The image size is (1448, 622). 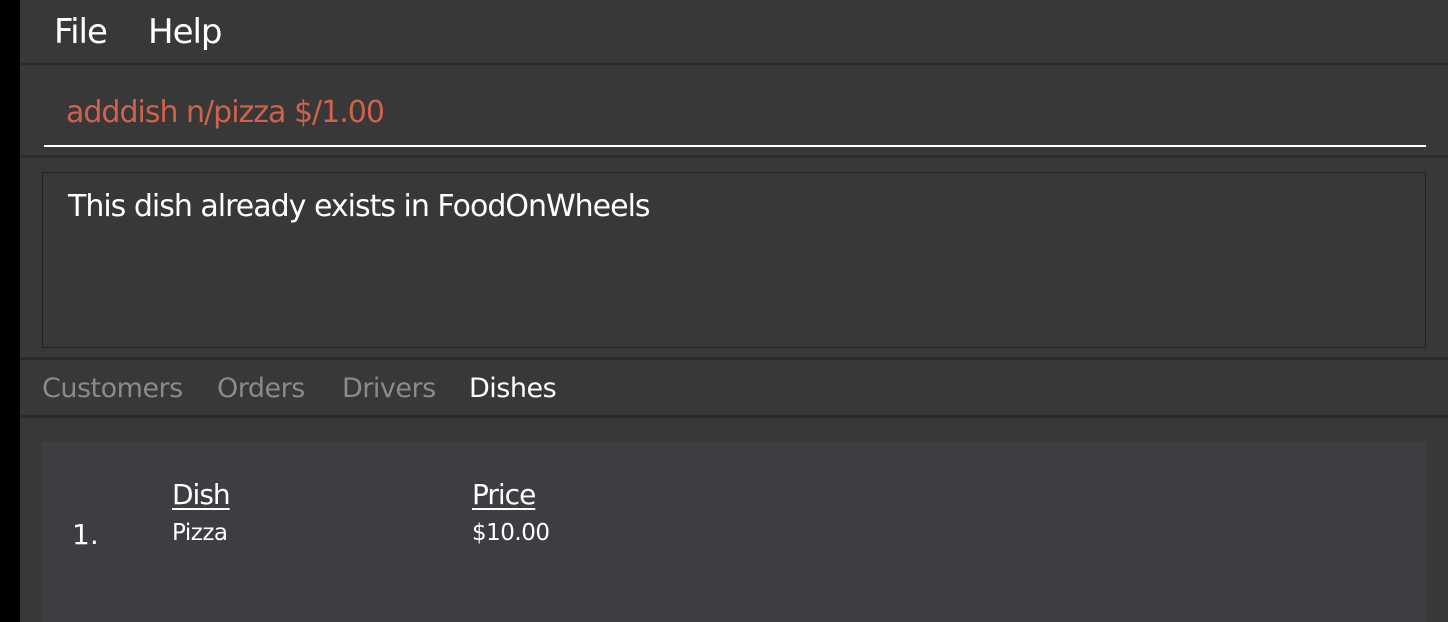 I want to click on tab-dishes: Dishes, so click(x=513, y=388).